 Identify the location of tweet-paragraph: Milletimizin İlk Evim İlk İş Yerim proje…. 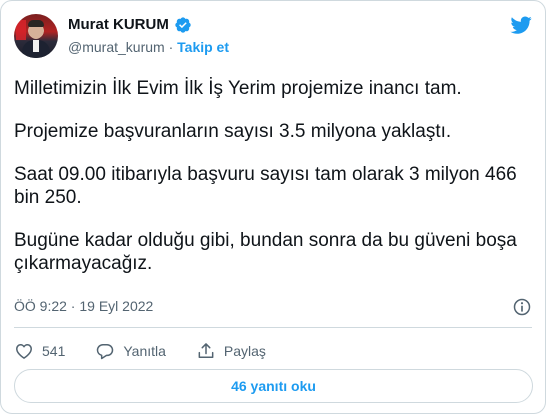
(238, 88).